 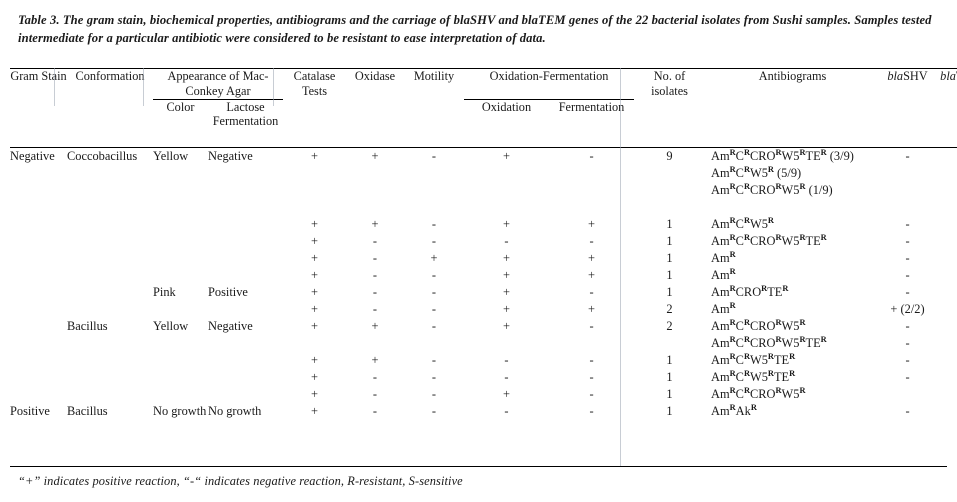 What do you see at coordinates (758, 393) in the screenshot?
I see `cell-antibiogram: AmRCRCRORW5R` at bounding box center [758, 393].